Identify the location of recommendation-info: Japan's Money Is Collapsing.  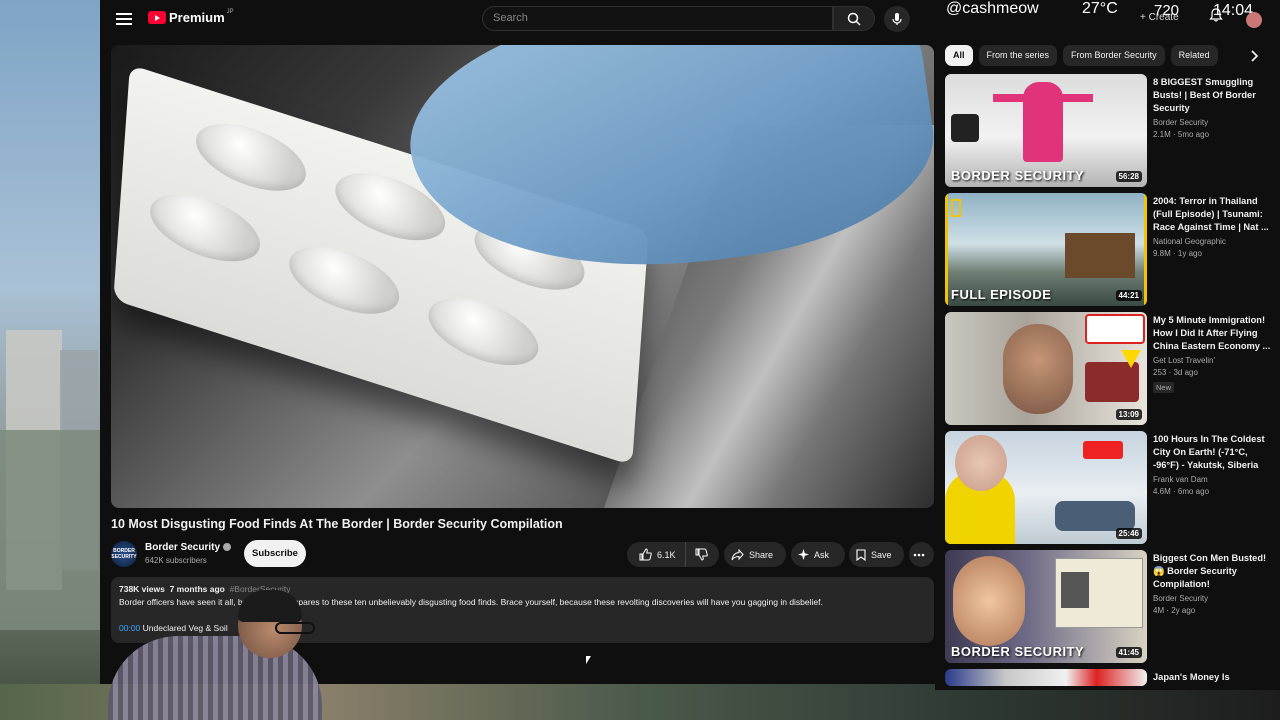
(1211, 678).